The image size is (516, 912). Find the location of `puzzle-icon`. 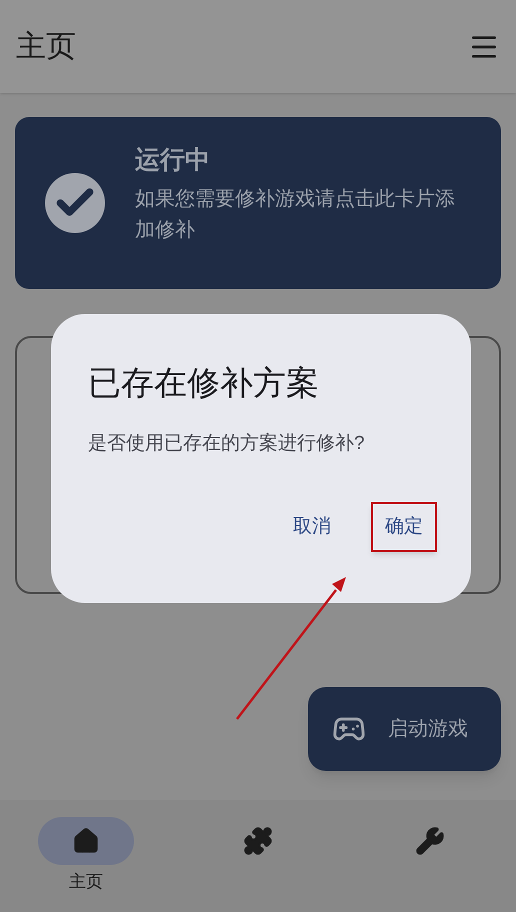

puzzle-icon is located at coordinates (258, 841).